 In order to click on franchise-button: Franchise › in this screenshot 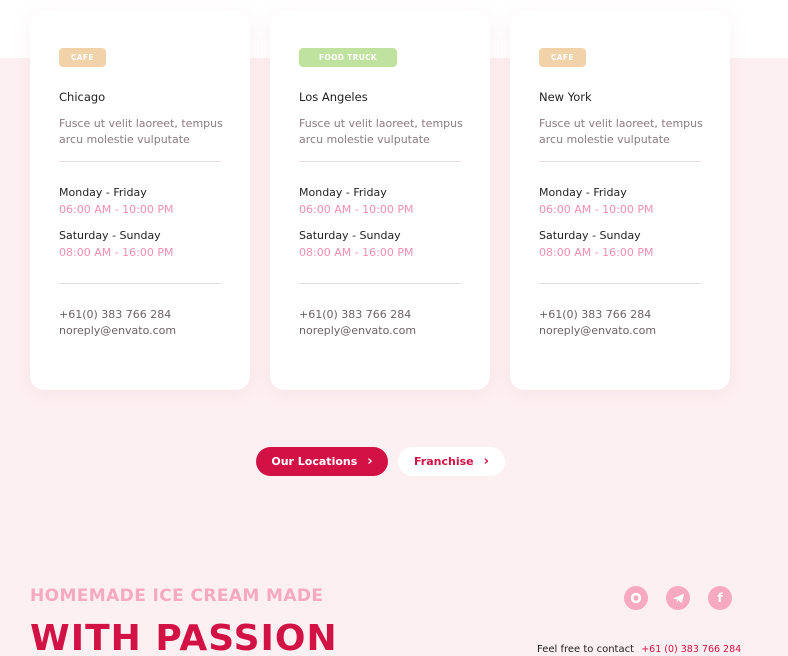, I will do `click(451, 461)`.